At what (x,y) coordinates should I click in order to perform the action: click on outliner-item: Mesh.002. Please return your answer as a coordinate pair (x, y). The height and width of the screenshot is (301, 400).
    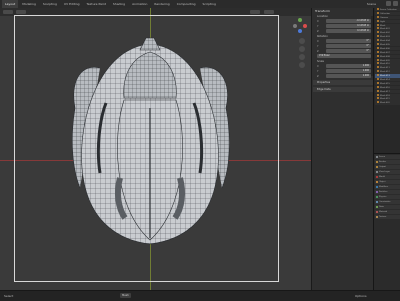
    Looking at the image, I should click on (387, 33).